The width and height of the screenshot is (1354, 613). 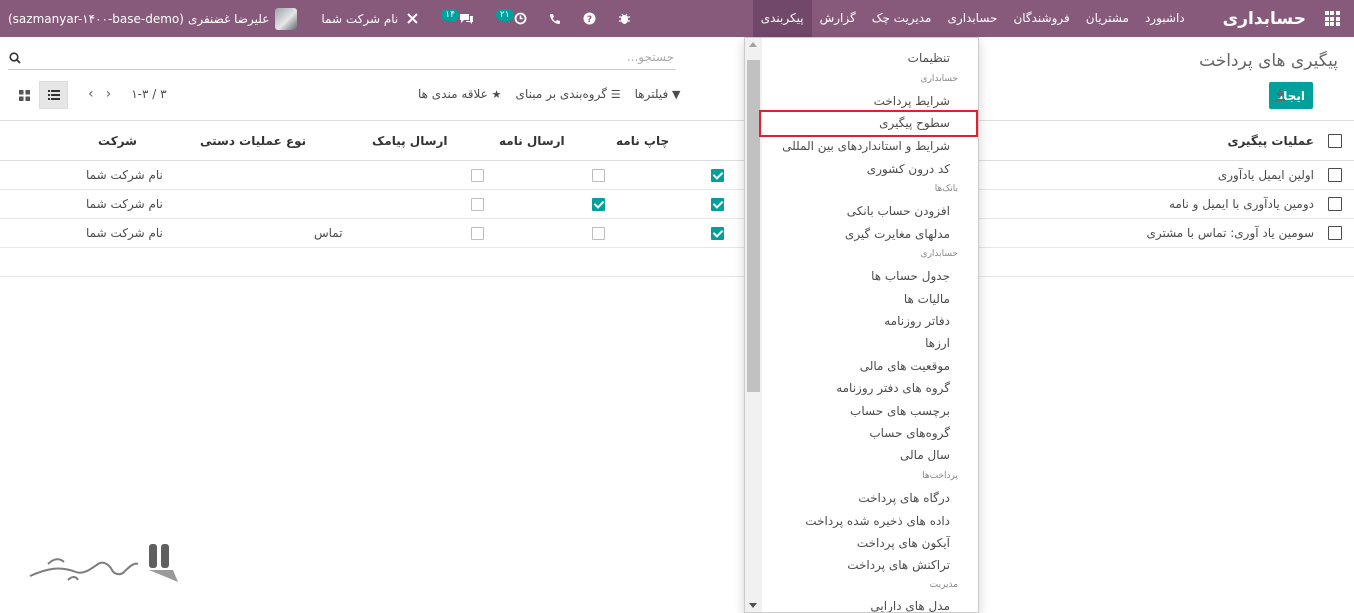 What do you see at coordinates (127, 94) in the screenshot?
I see `pager: ‹ › ۱-۳ / ۳` at bounding box center [127, 94].